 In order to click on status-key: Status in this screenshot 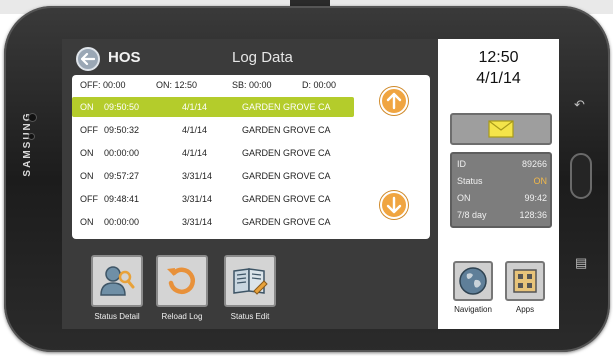, I will do `click(470, 181)`.